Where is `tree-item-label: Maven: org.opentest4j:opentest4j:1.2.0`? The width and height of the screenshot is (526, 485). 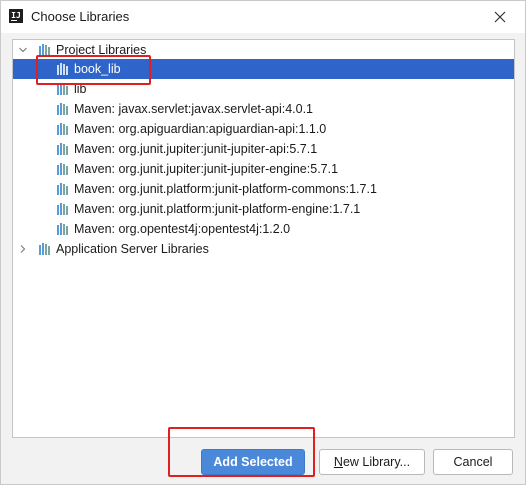
tree-item-label: Maven: org.opentest4j:opentest4j:1.2.0 is located at coordinates (182, 229).